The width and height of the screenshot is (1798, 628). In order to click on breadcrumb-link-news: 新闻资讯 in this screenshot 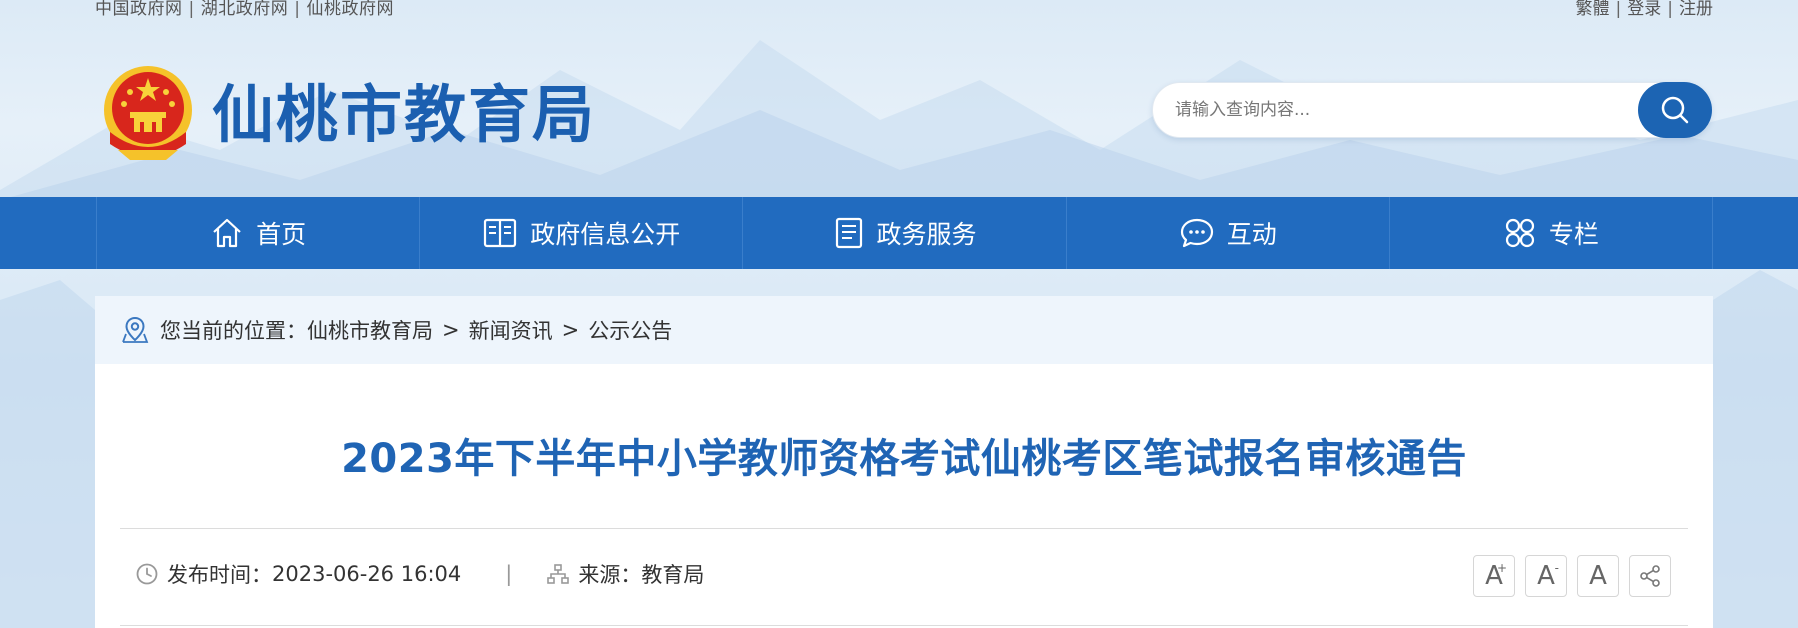, I will do `click(511, 330)`.